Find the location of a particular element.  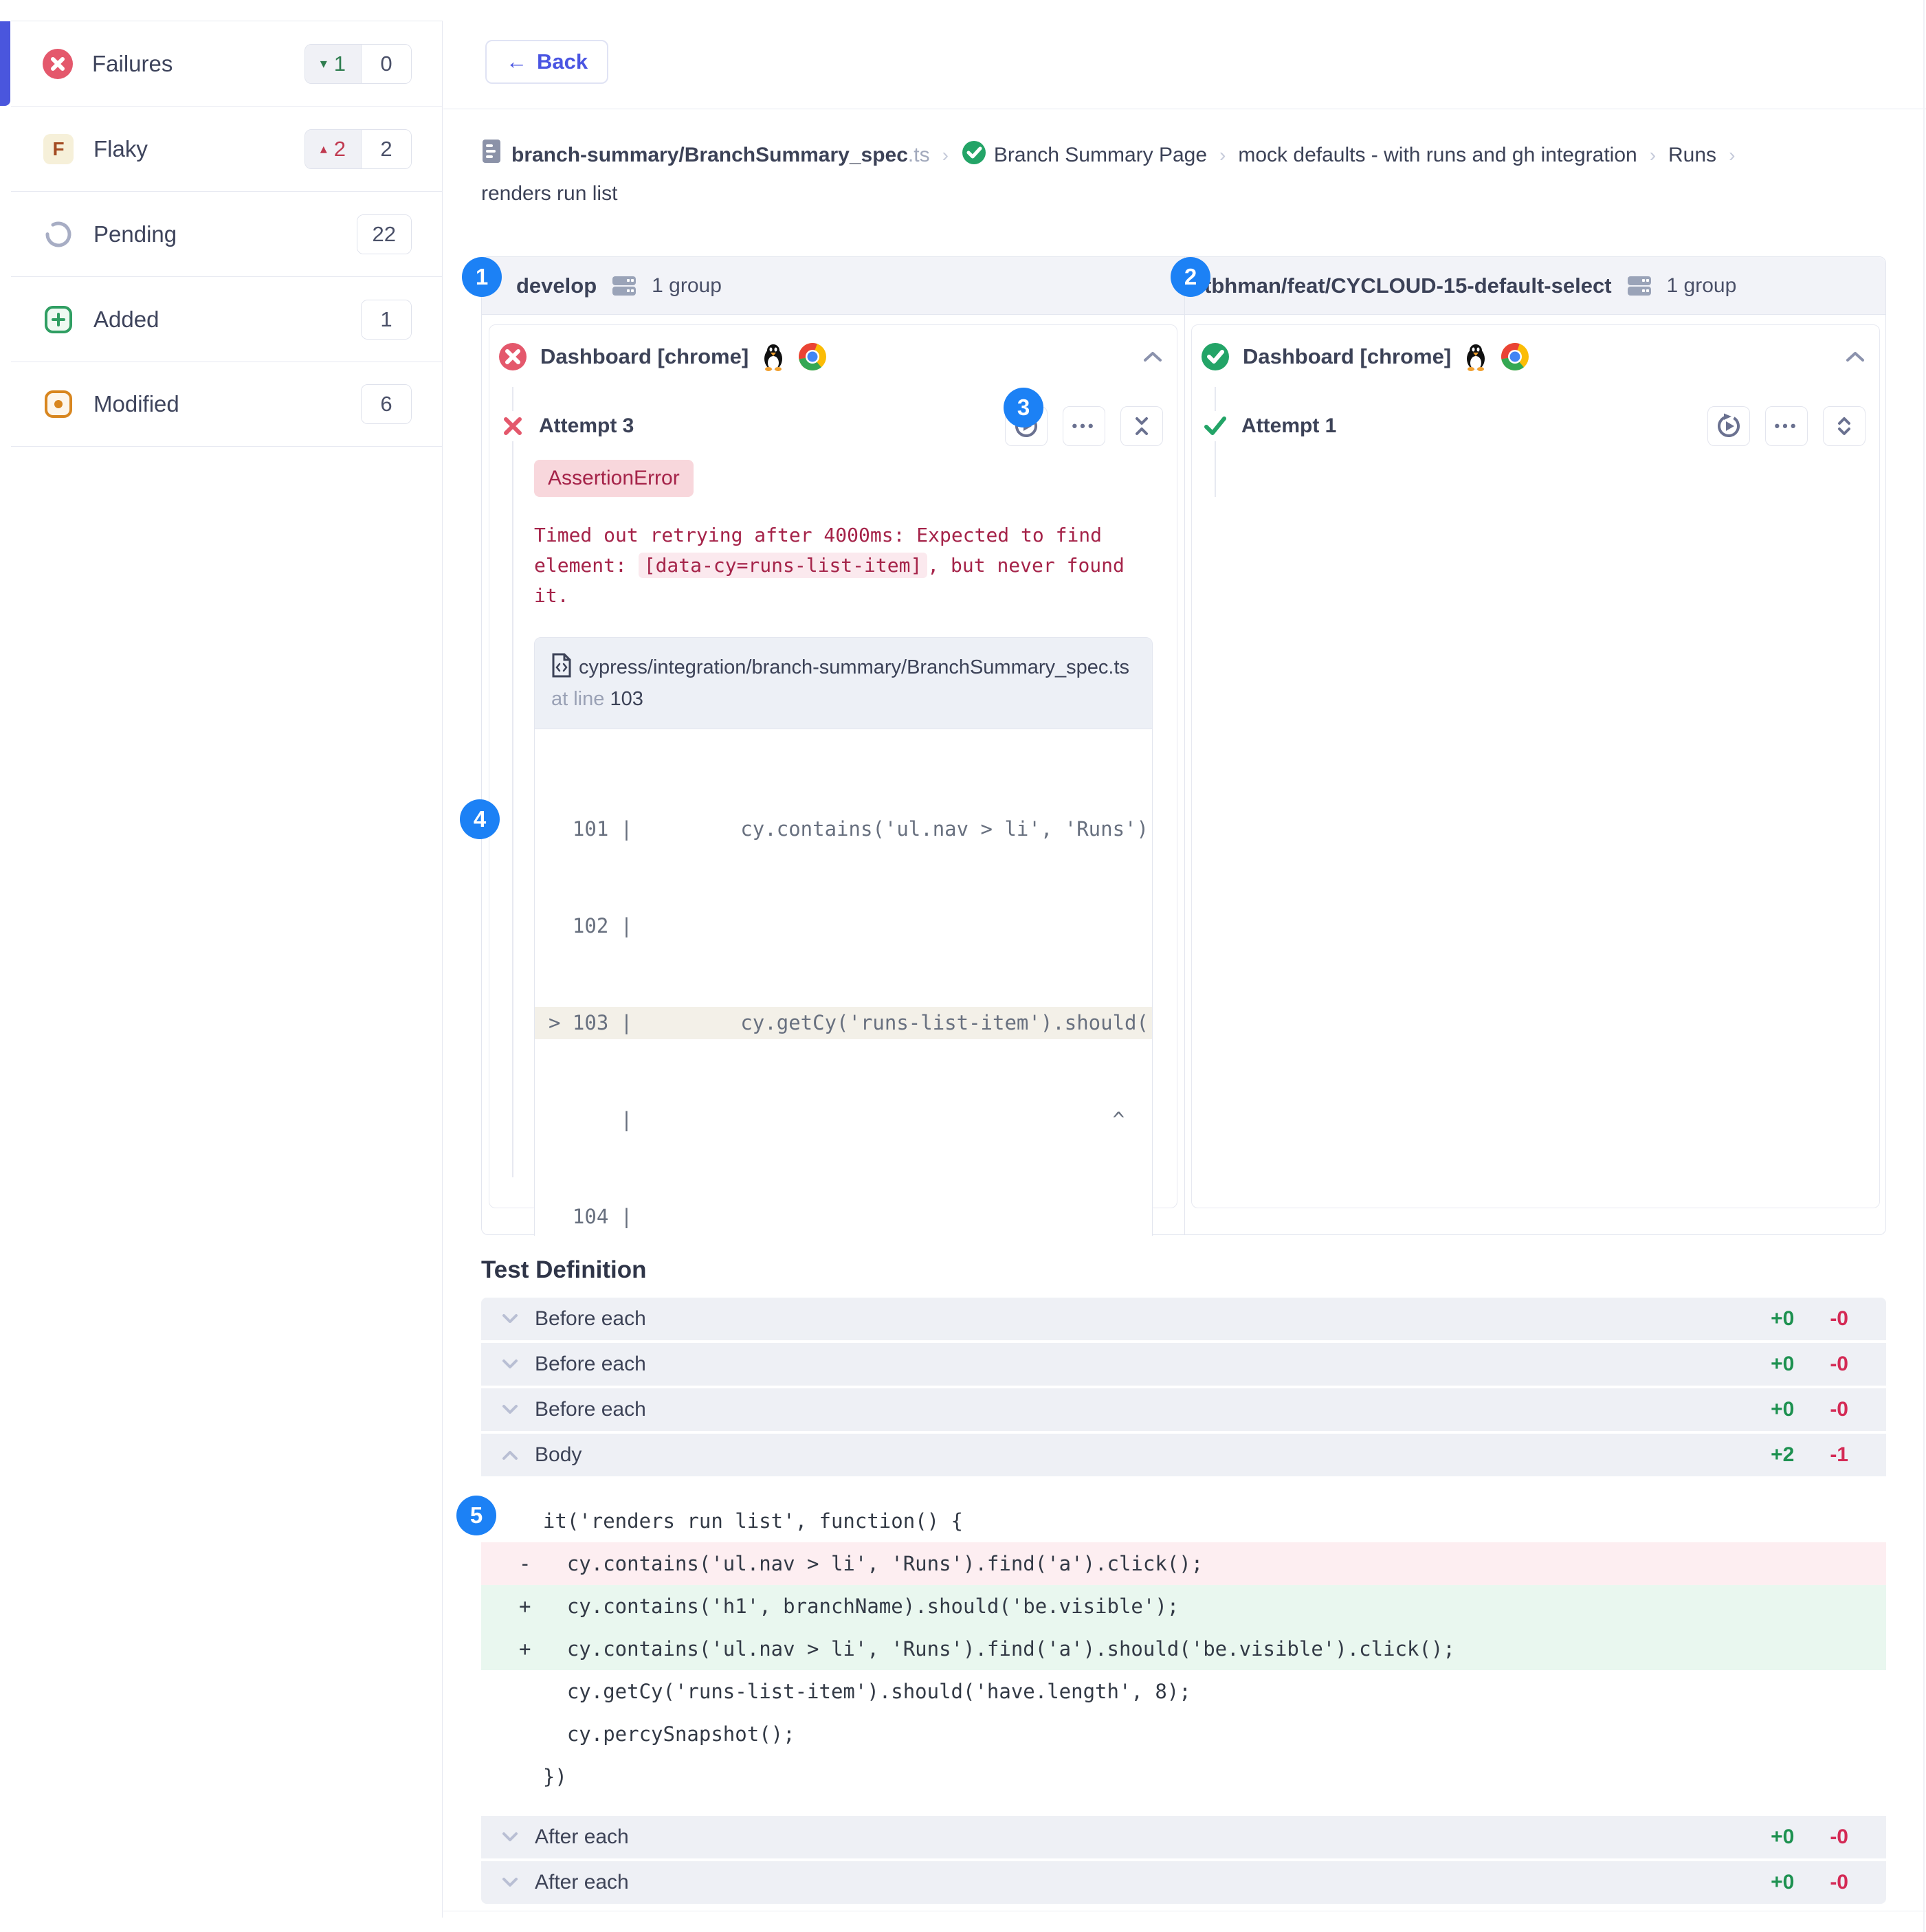

collapse-attempt-button is located at coordinates (1141, 426).